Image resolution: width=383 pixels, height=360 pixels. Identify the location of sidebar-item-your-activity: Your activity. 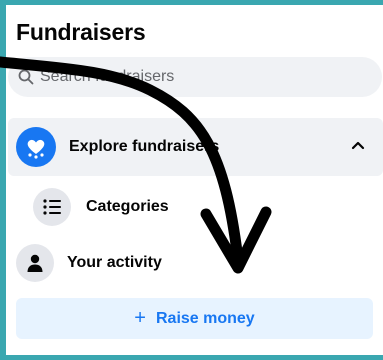
(89, 263).